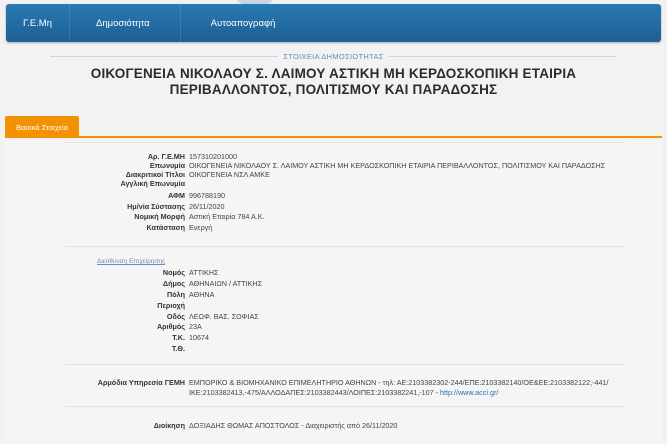 The image size is (667, 444). I want to click on field-label: Δήμος, so click(173, 283).